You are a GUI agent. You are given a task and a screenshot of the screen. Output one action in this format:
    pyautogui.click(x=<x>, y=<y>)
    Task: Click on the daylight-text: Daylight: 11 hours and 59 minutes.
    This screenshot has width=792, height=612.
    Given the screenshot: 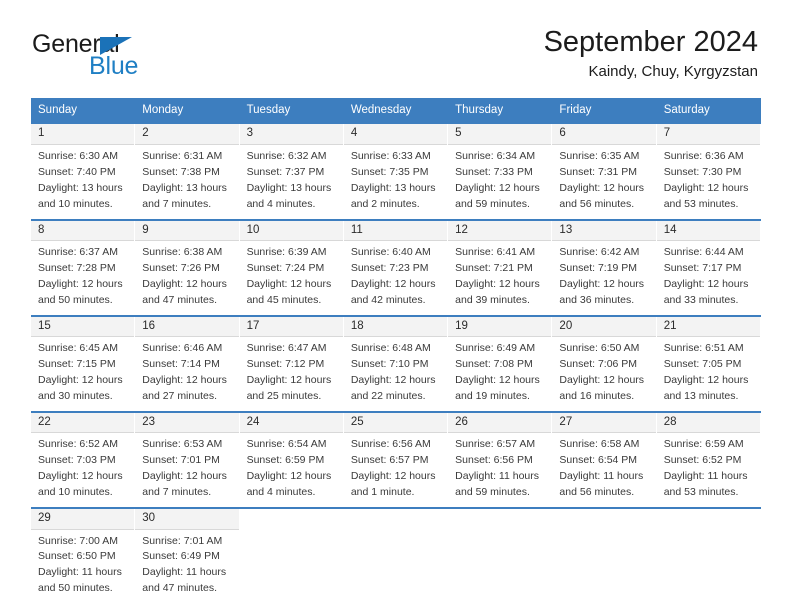 What is the action you would take?
    pyautogui.click(x=497, y=484)
    